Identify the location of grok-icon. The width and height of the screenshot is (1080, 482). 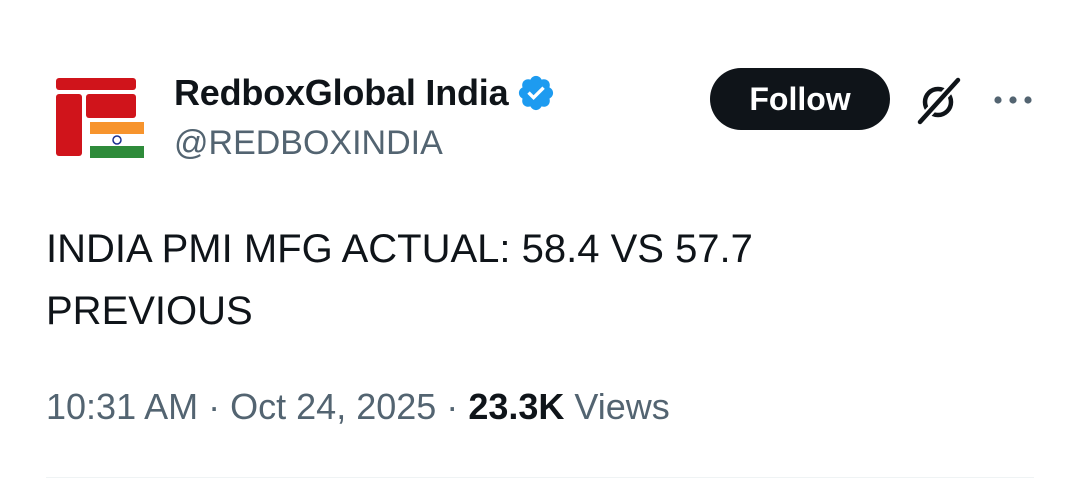
(938, 101).